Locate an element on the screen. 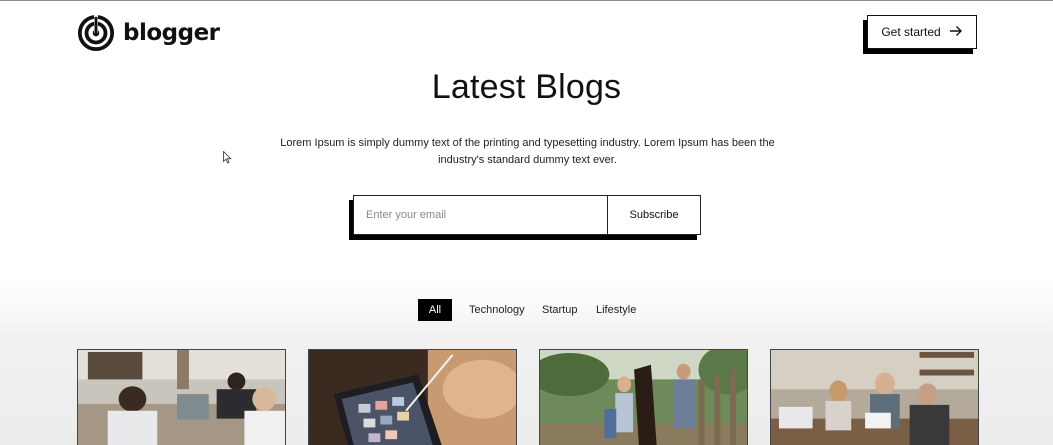  filter-label: All is located at coordinates (435, 310).